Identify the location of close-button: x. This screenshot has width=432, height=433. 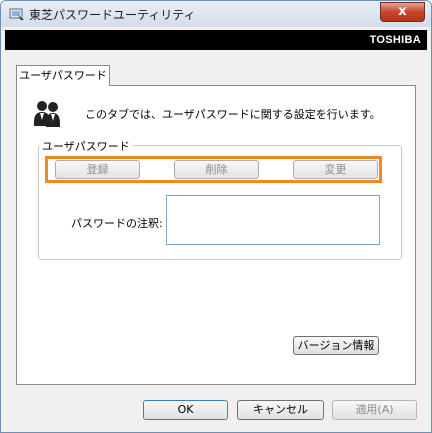
(402, 12).